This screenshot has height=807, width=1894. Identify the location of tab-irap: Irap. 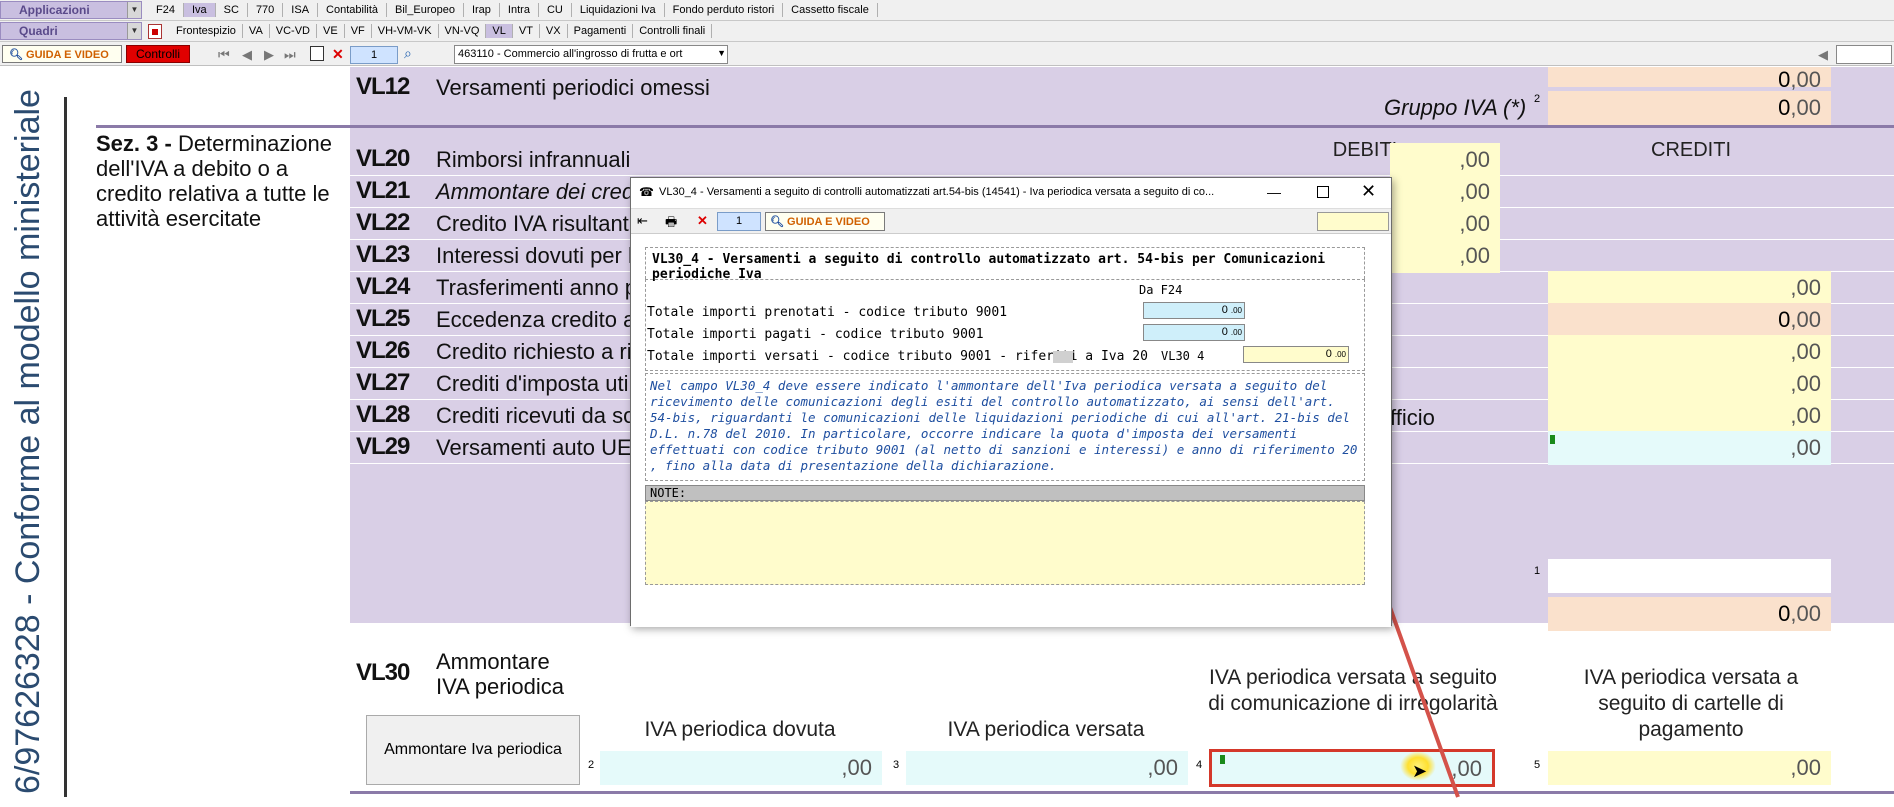
(482, 10).